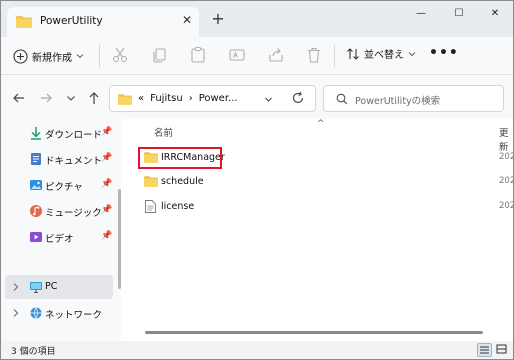 The image size is (514, 360). Describe the element at coordinates (36, 313) in the screenshot. I see `network-icon` at that location.